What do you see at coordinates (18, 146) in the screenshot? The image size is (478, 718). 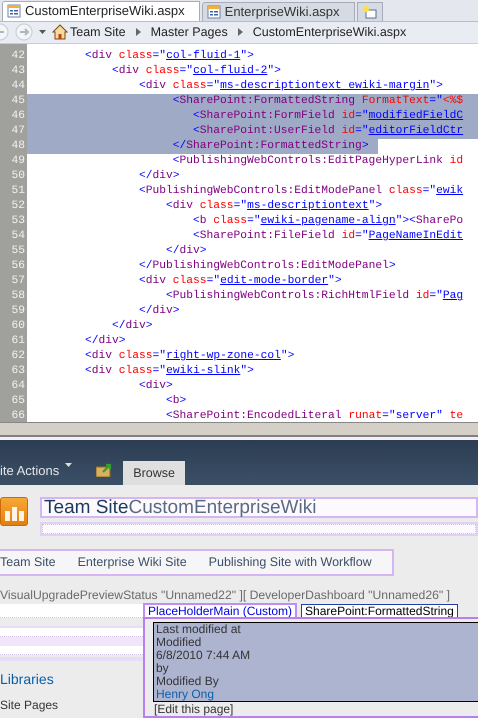 I see `line-number: 48` at bounding box center [18, 146].